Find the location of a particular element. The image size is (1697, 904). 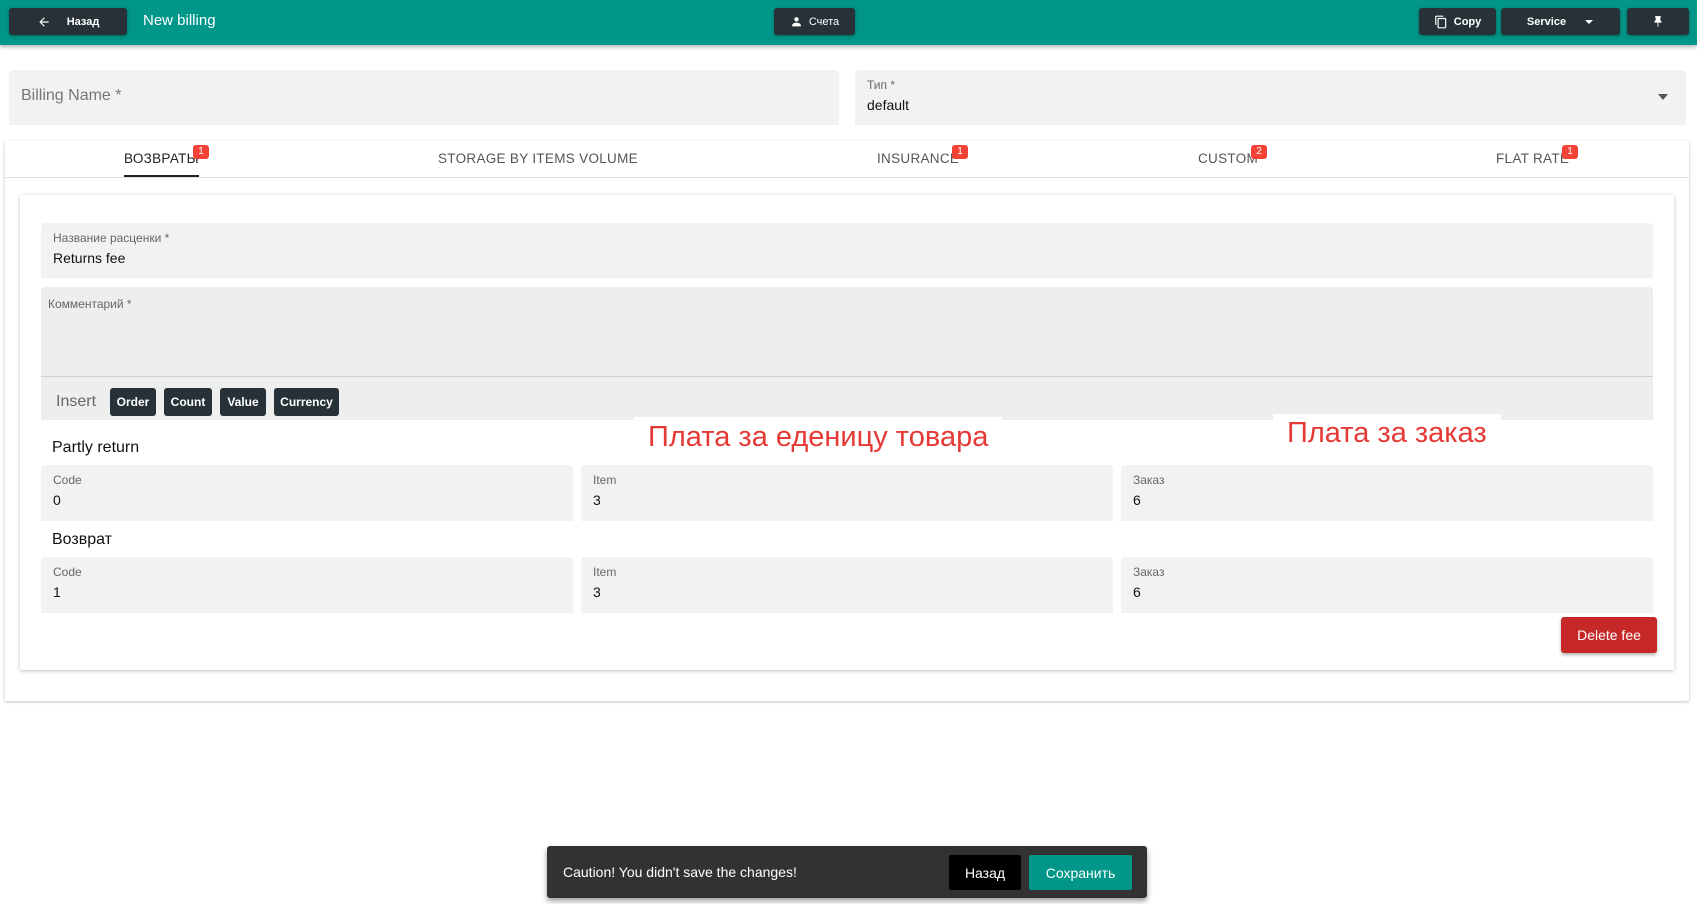

app-bar: Назад New billing Счета Copy Service is located at coordinates (848, 22).